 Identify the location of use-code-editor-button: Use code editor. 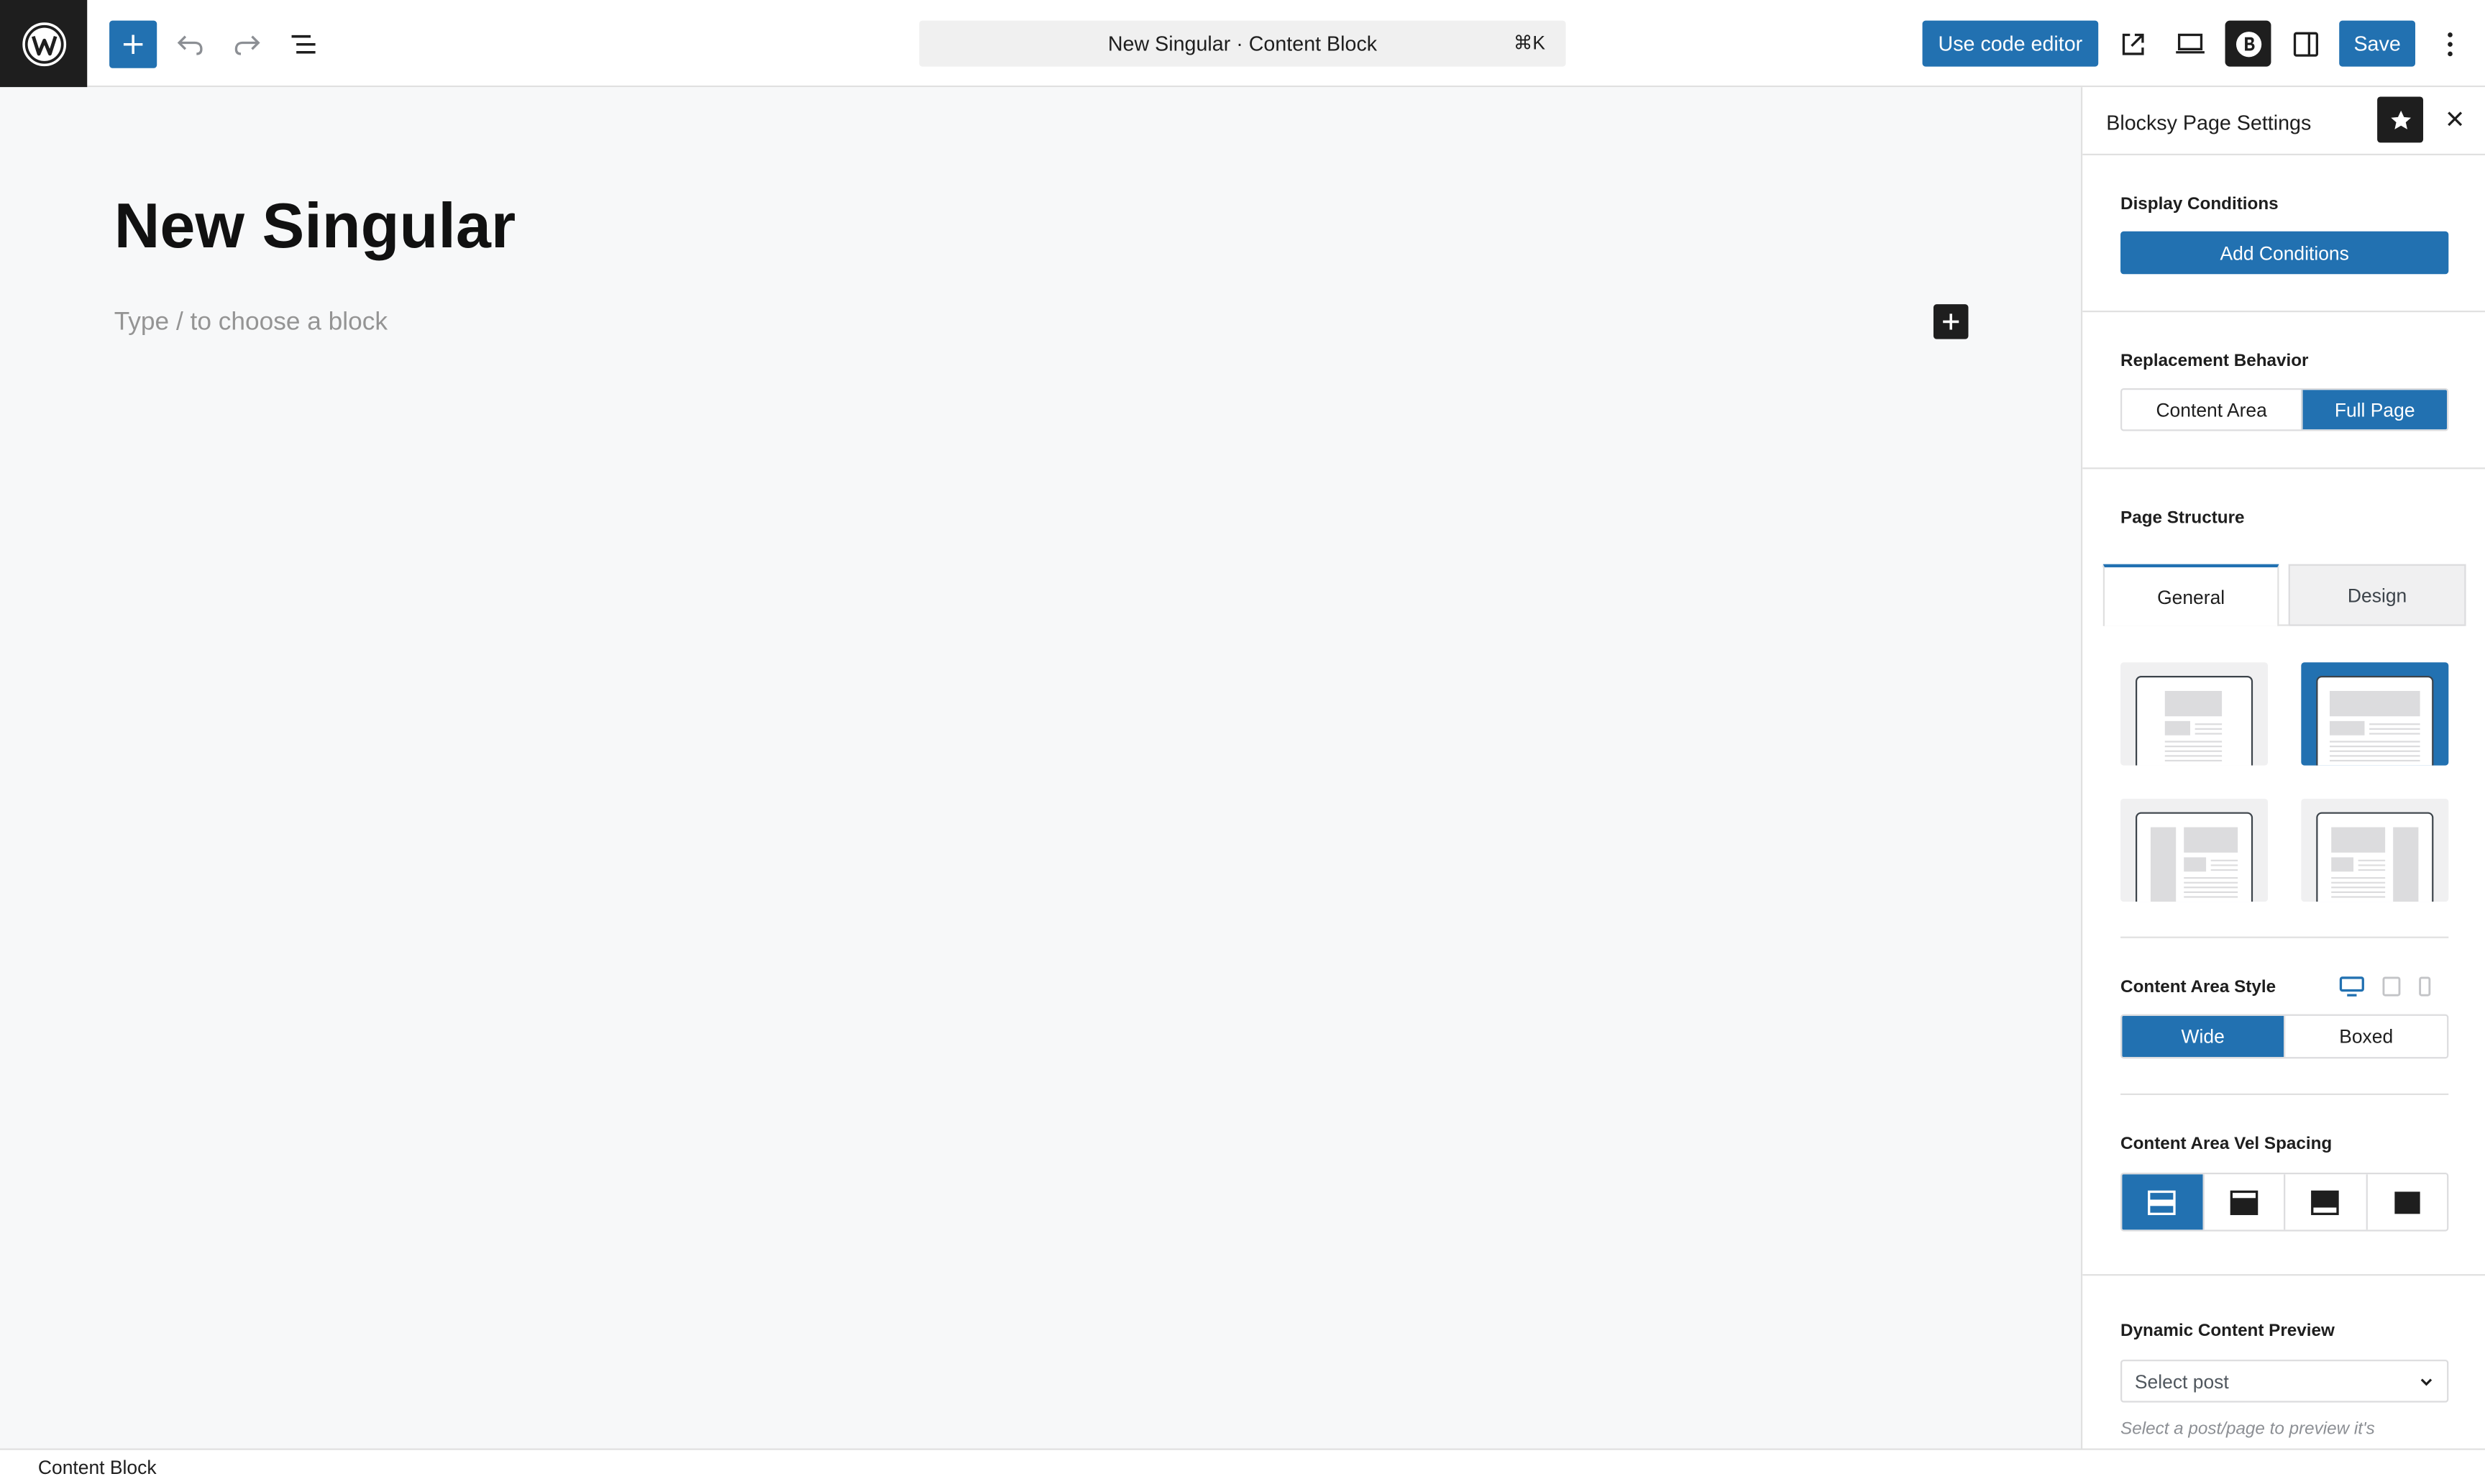
(2011, 43).